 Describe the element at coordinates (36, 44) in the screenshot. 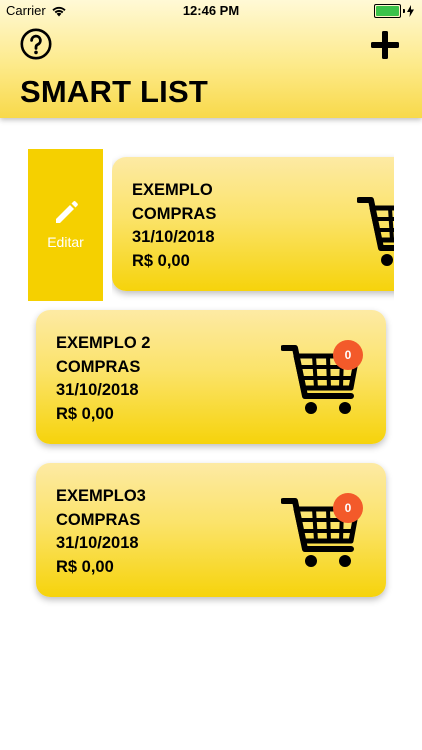

I see `question-circle-icon` at that location.